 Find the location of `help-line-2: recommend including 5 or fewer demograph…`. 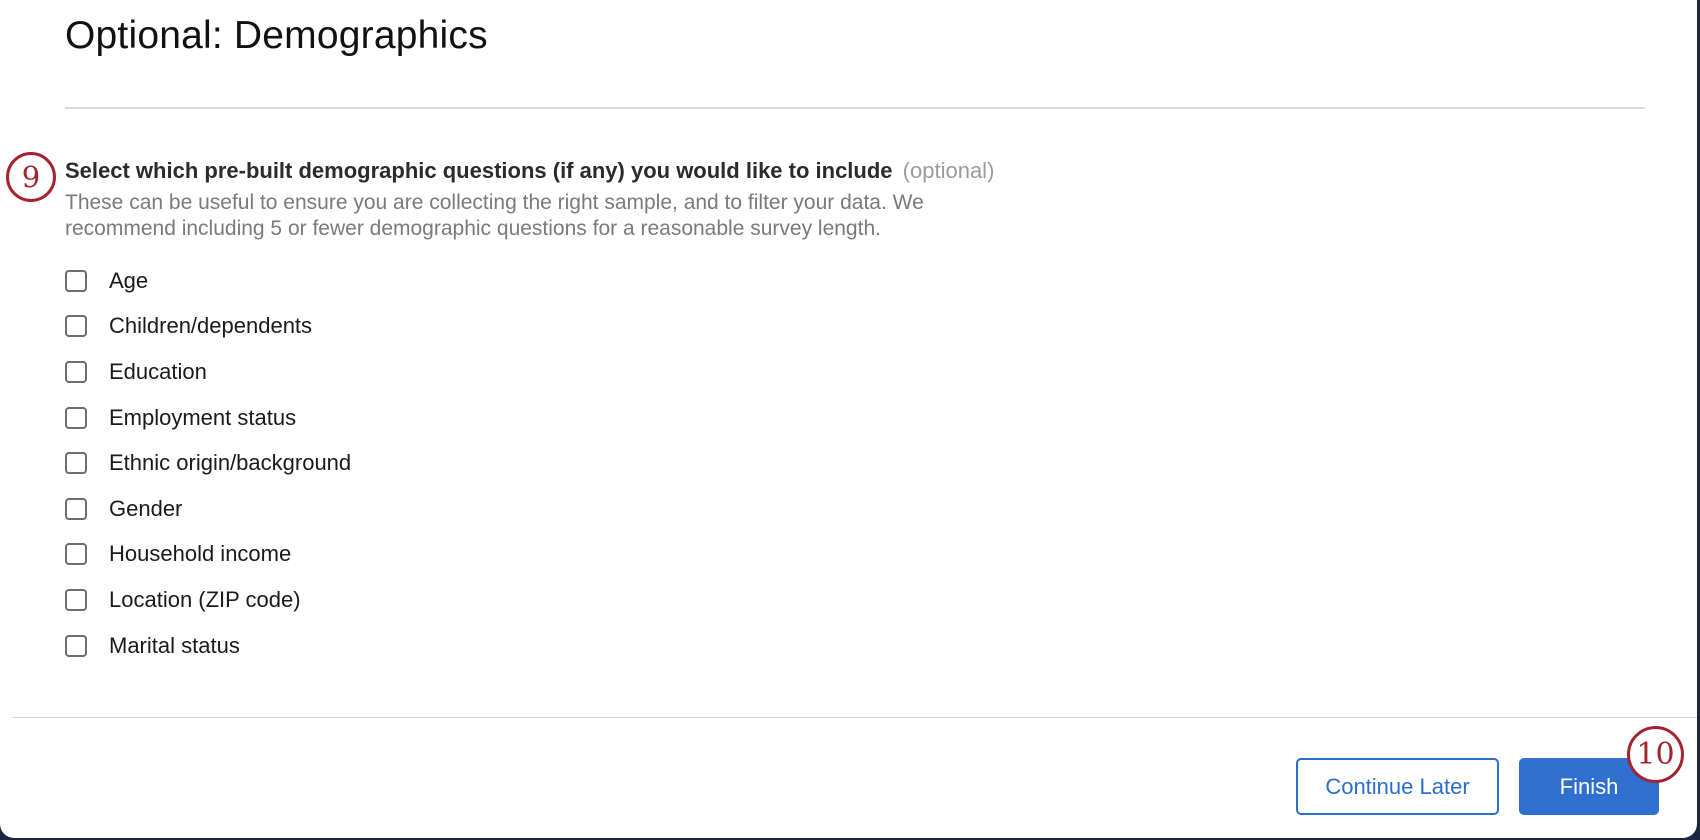

help-line-2: recommend including 5 or fewer demograph… is located at coordinates (473, 228).